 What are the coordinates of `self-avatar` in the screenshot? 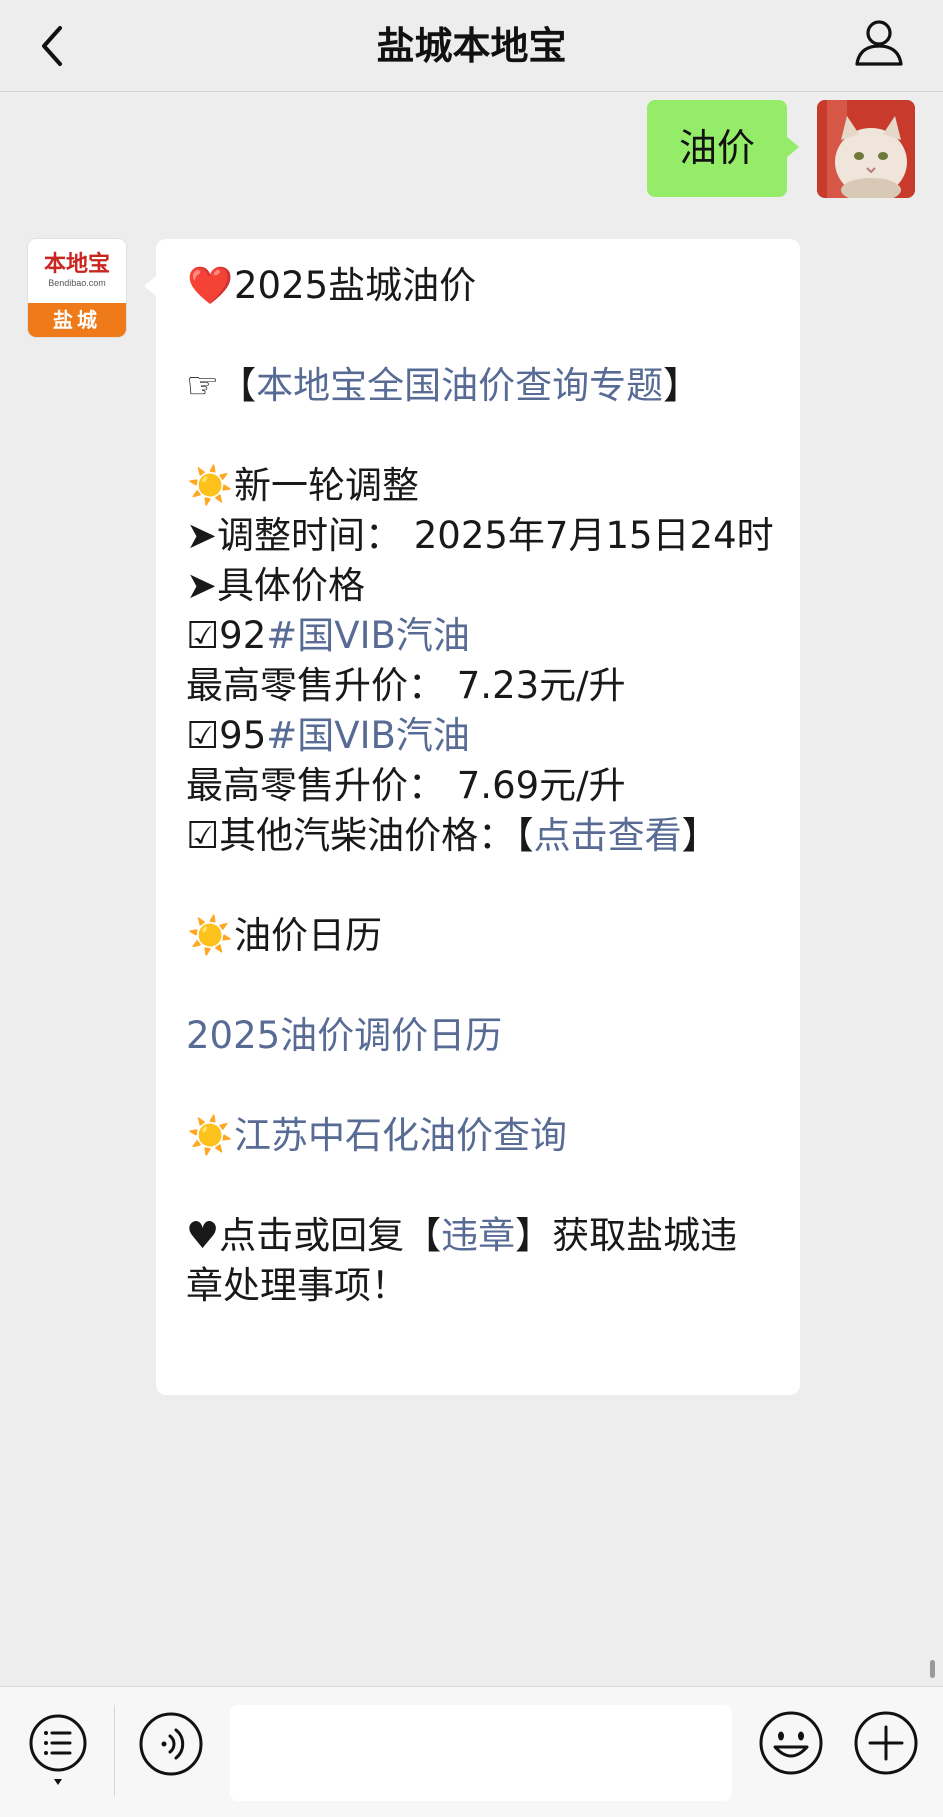 It's located at (866, 149).